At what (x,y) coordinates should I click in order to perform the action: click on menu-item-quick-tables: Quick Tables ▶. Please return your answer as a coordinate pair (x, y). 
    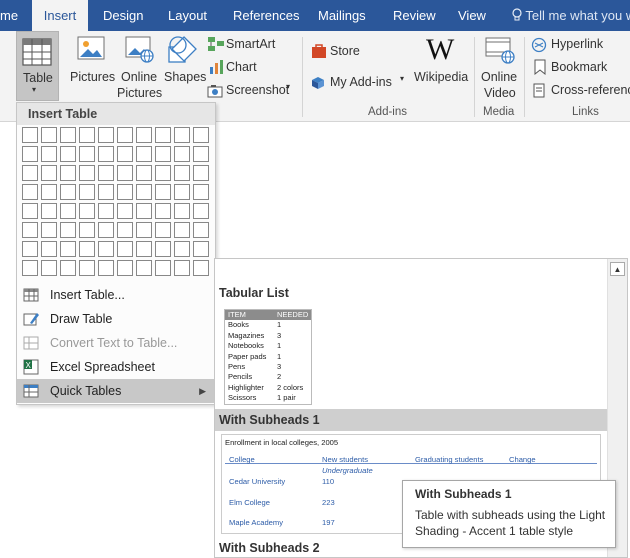
    Looking at the image, I should click on (116, 391).